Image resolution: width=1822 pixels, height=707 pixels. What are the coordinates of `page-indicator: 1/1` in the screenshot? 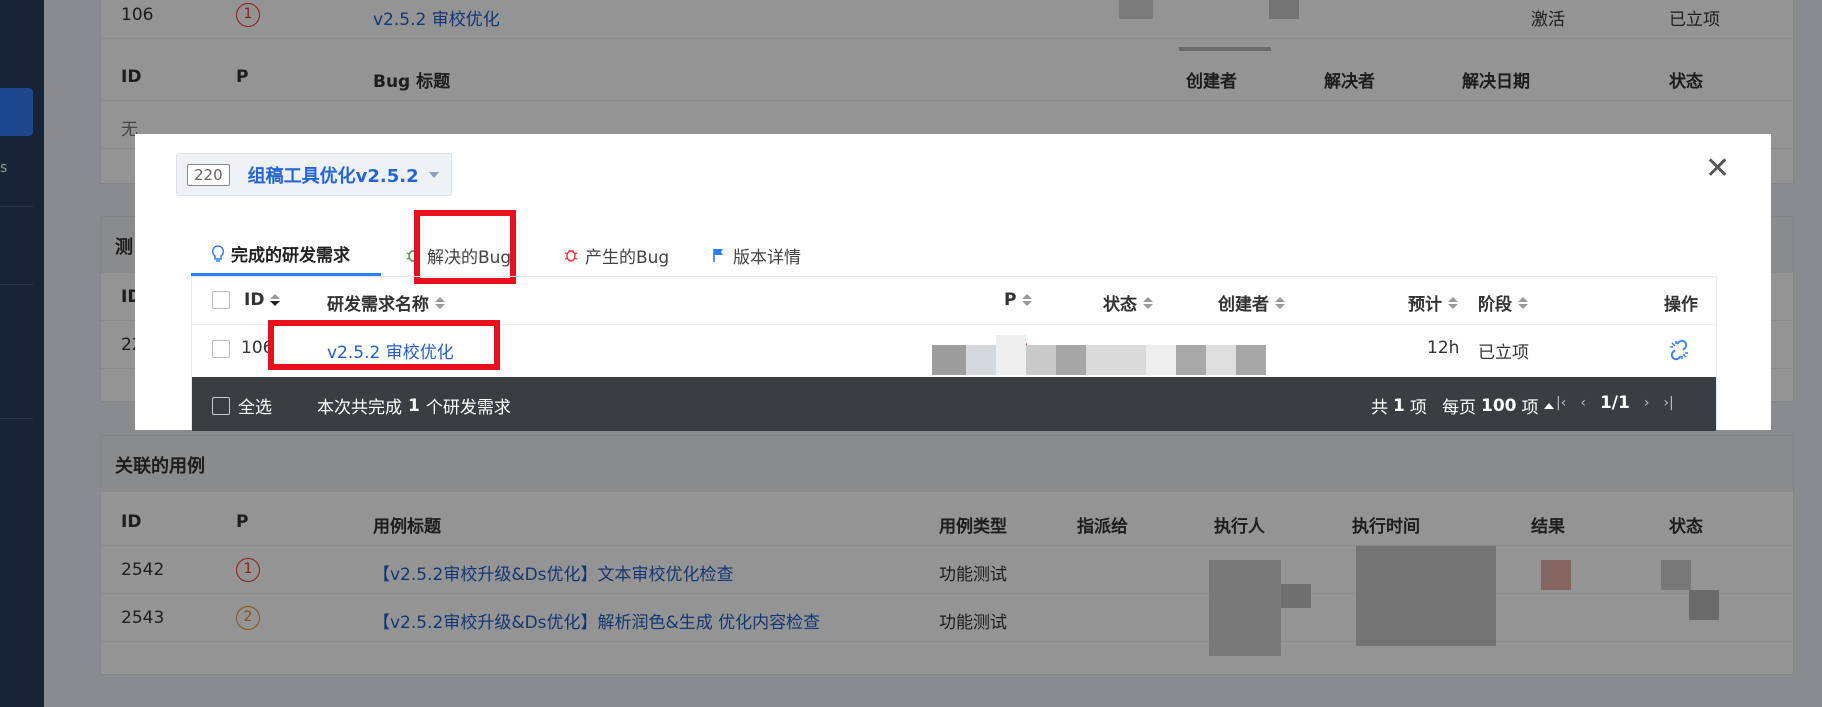 It's located at (1614, 403).